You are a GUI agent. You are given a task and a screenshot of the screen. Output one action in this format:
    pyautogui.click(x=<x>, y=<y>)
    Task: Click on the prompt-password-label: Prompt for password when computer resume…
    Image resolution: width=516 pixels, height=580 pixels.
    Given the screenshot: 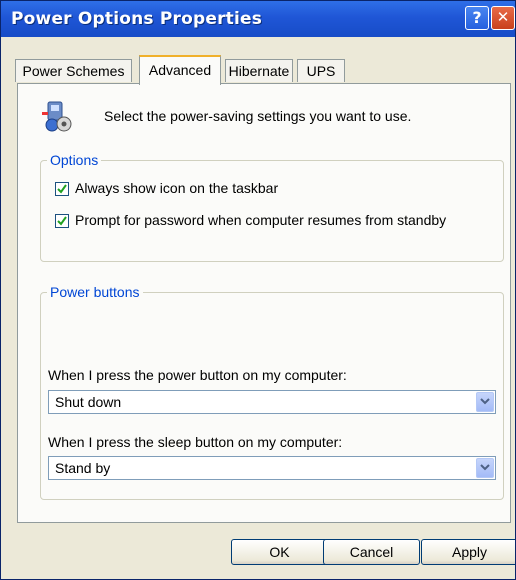 What is the action you would take?
    pyautogui.click(x=260, y=220)
    